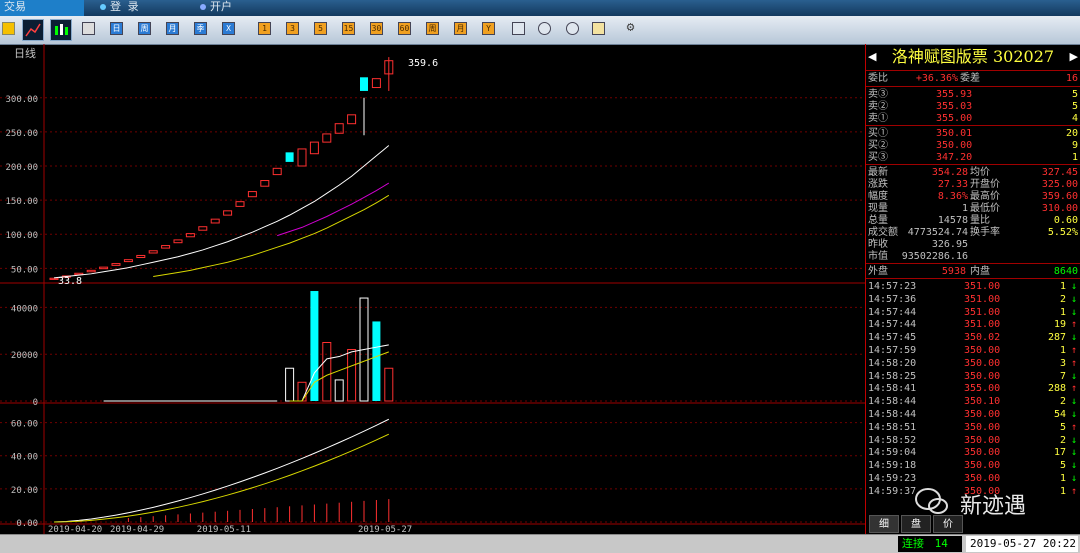 This screenshot has height=553, width=1080. What do you see at coordinates (228, 28) in the screenshot?
I see `x-button: X` at bounding box center [228, 28].